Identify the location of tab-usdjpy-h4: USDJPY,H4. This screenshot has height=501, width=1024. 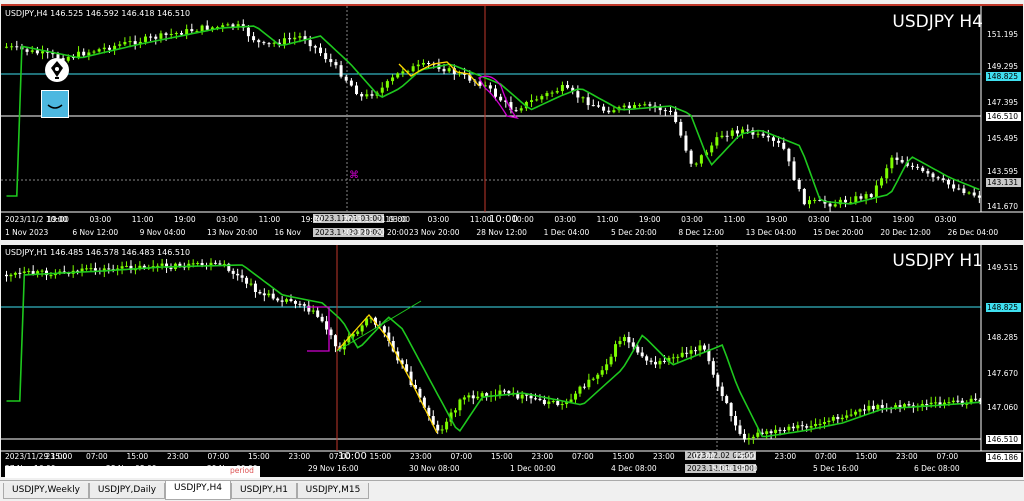
(198, 490).